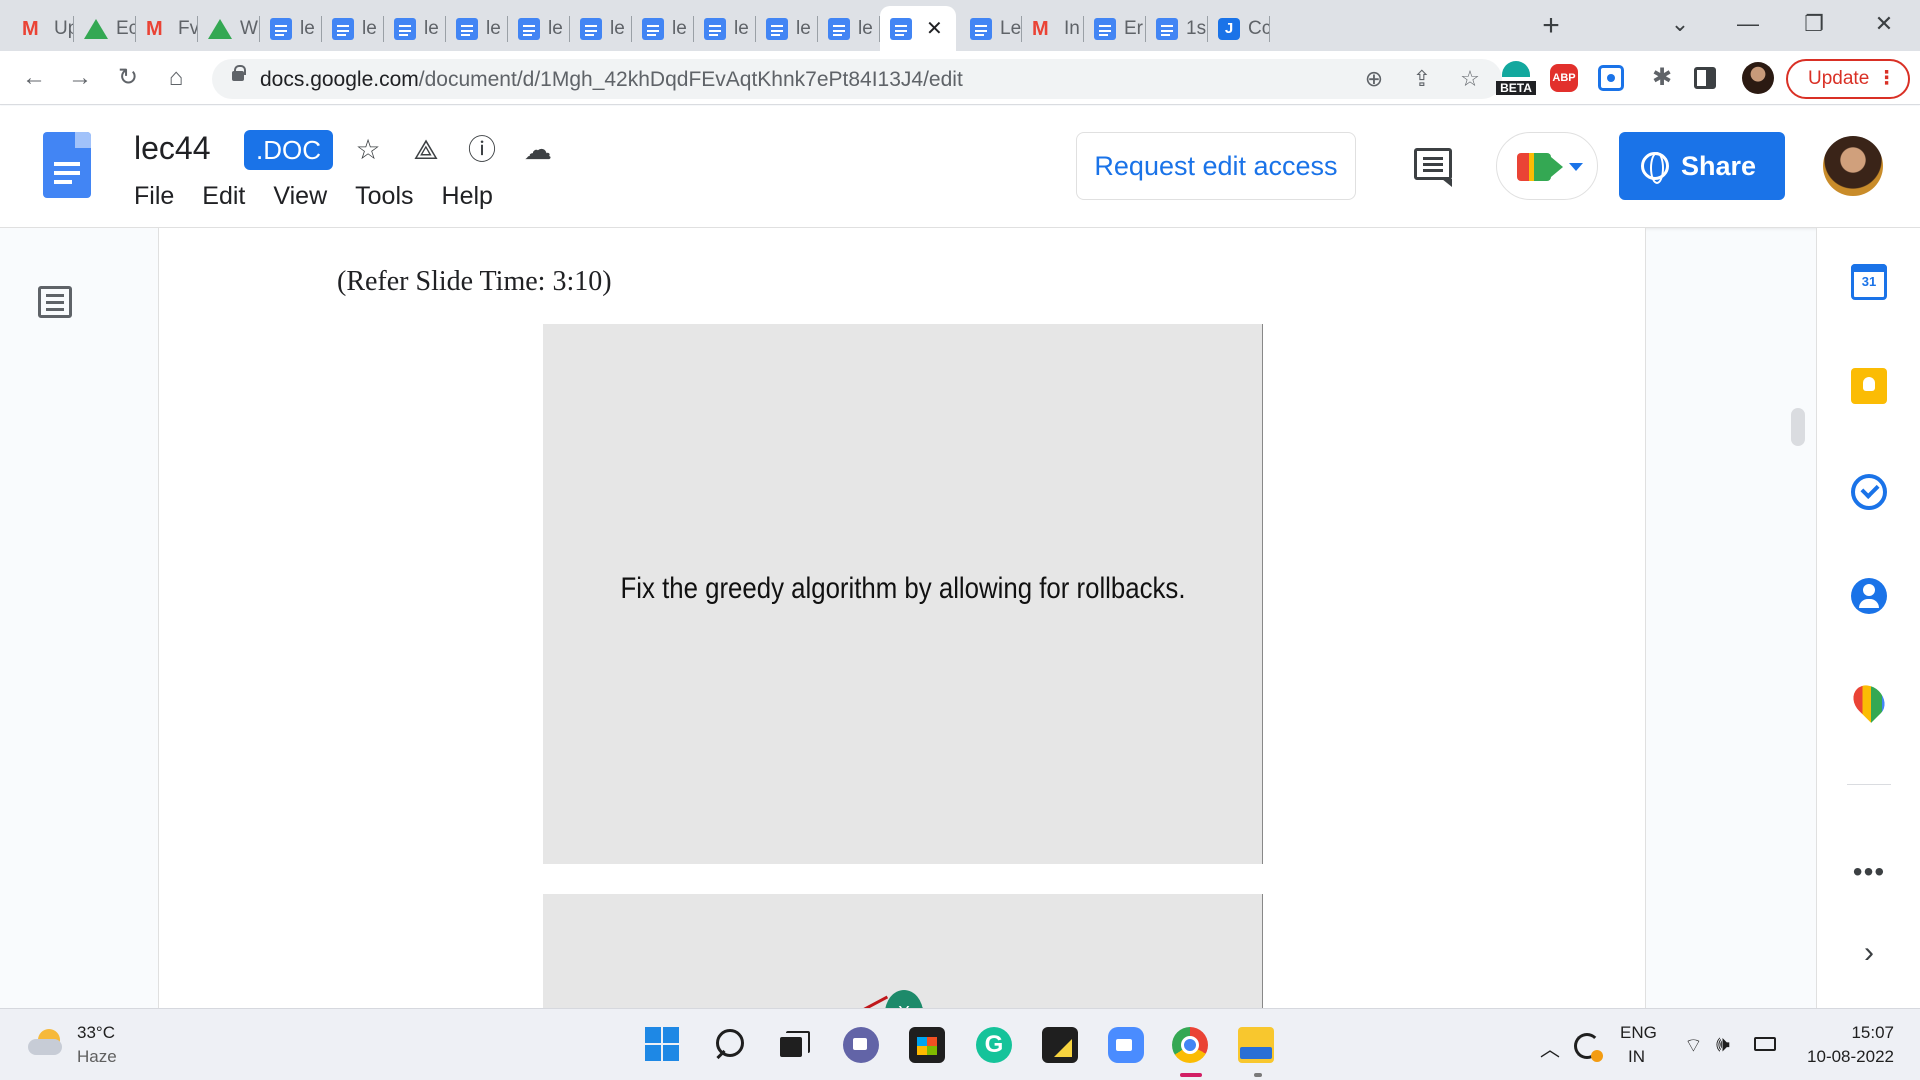  I want to click on comment-history-icon, so click(1433, 167).